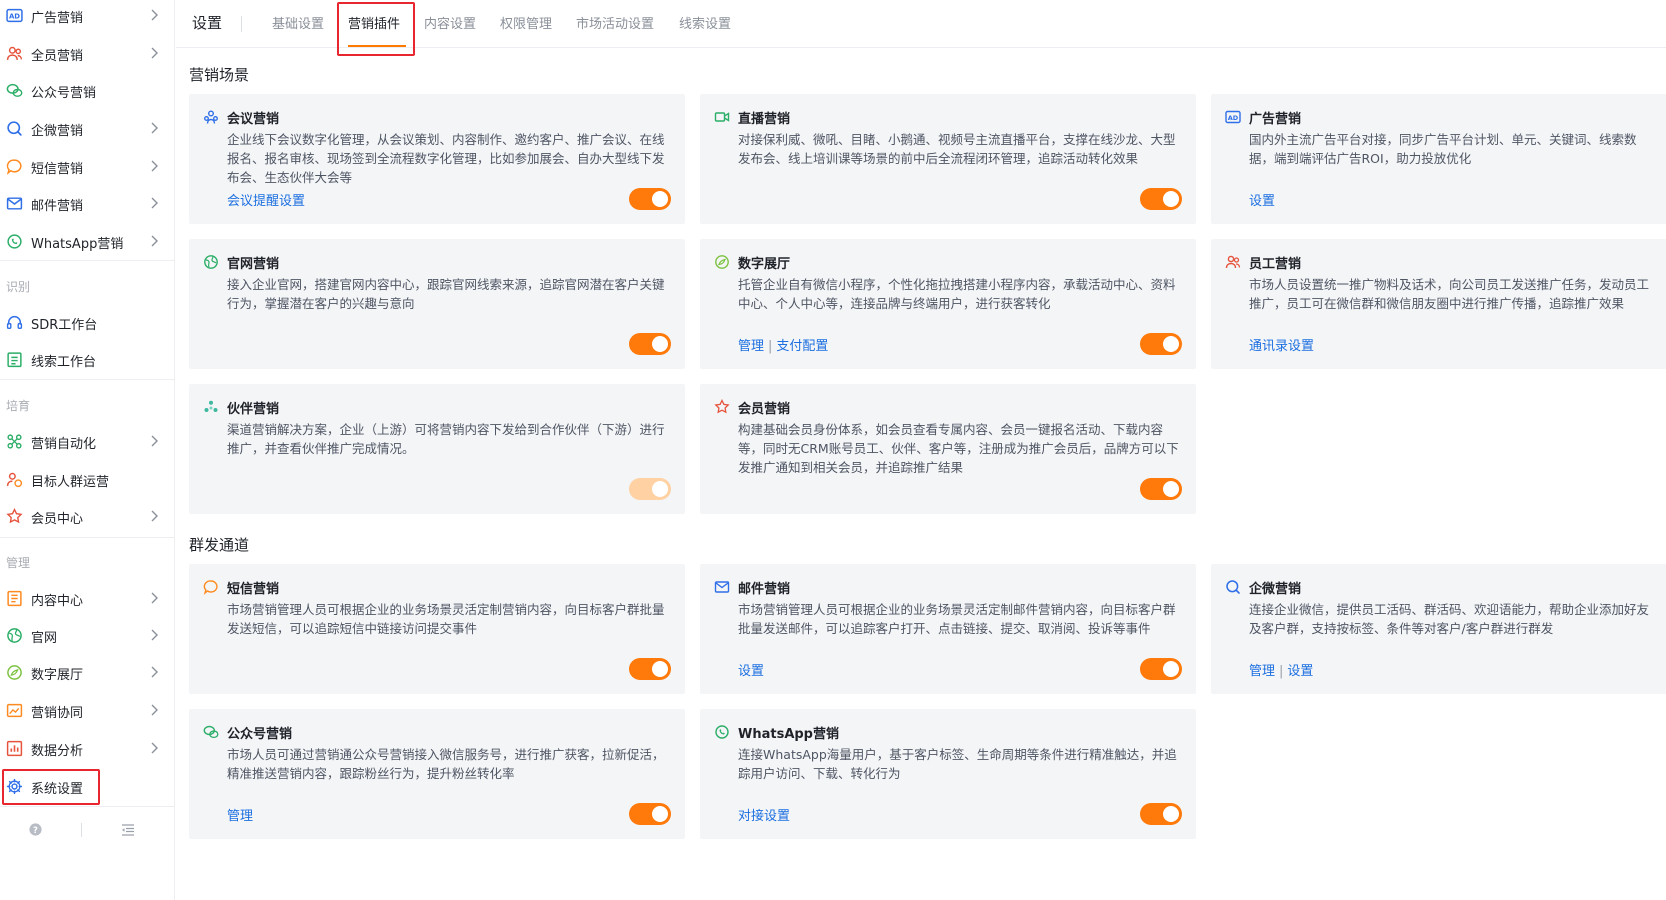 This screenshot has height=900, width=1666. What do you see at coordinates (615, 22) in the screenshot?
I see `tab-campaign-settings: 市场活动设置` at bounding box center [615, 22].